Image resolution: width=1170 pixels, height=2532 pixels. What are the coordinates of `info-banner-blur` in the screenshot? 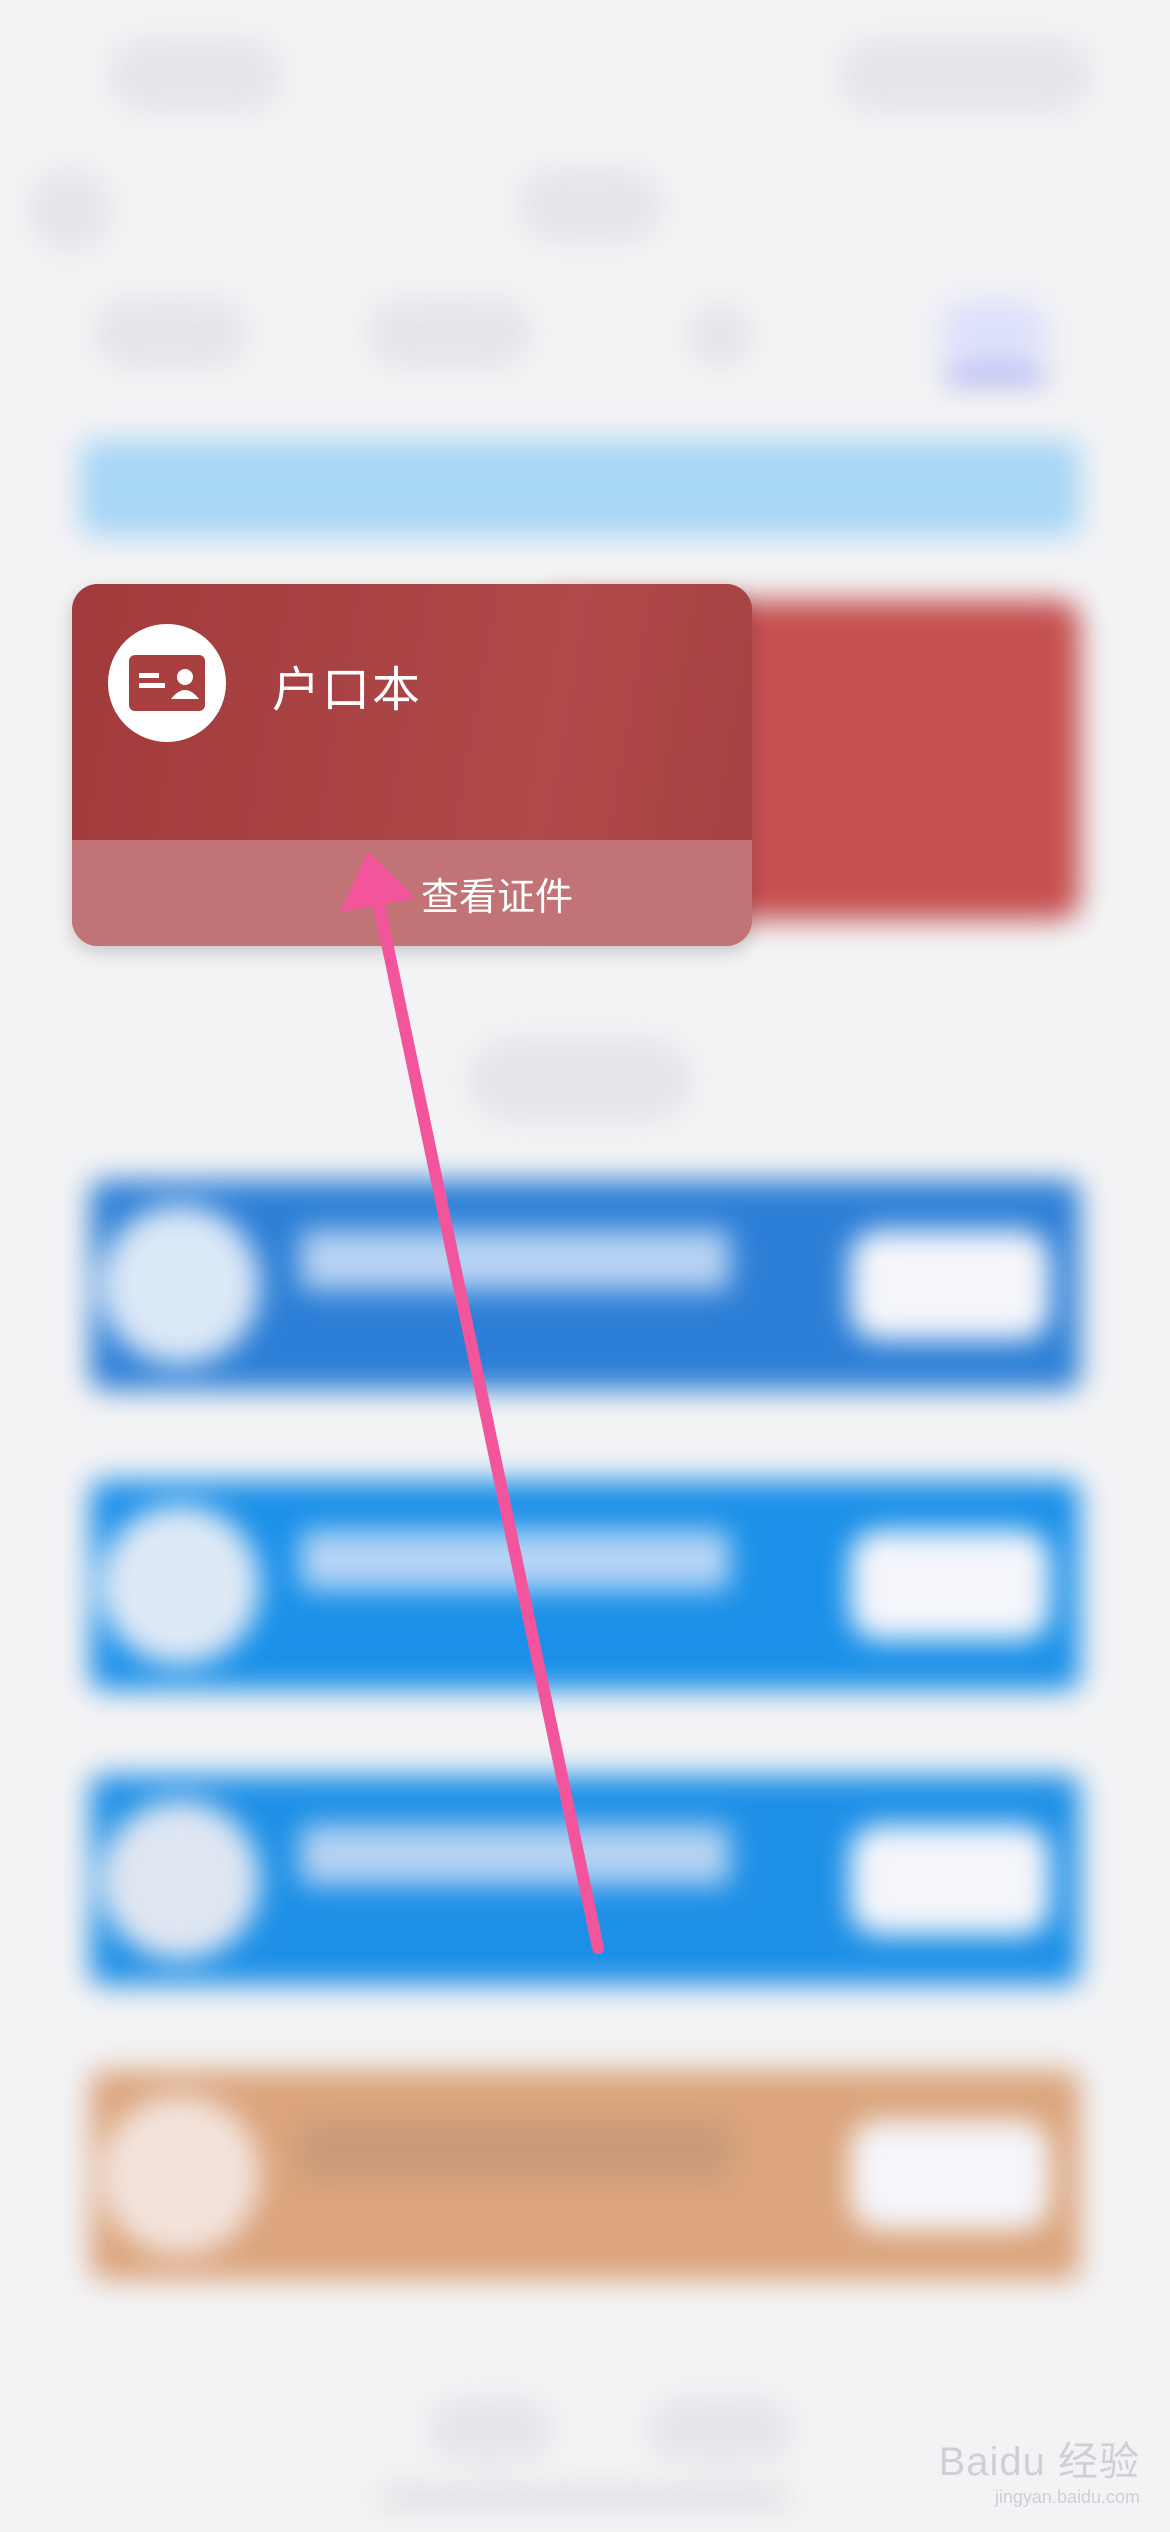 It's located at (580, 488).